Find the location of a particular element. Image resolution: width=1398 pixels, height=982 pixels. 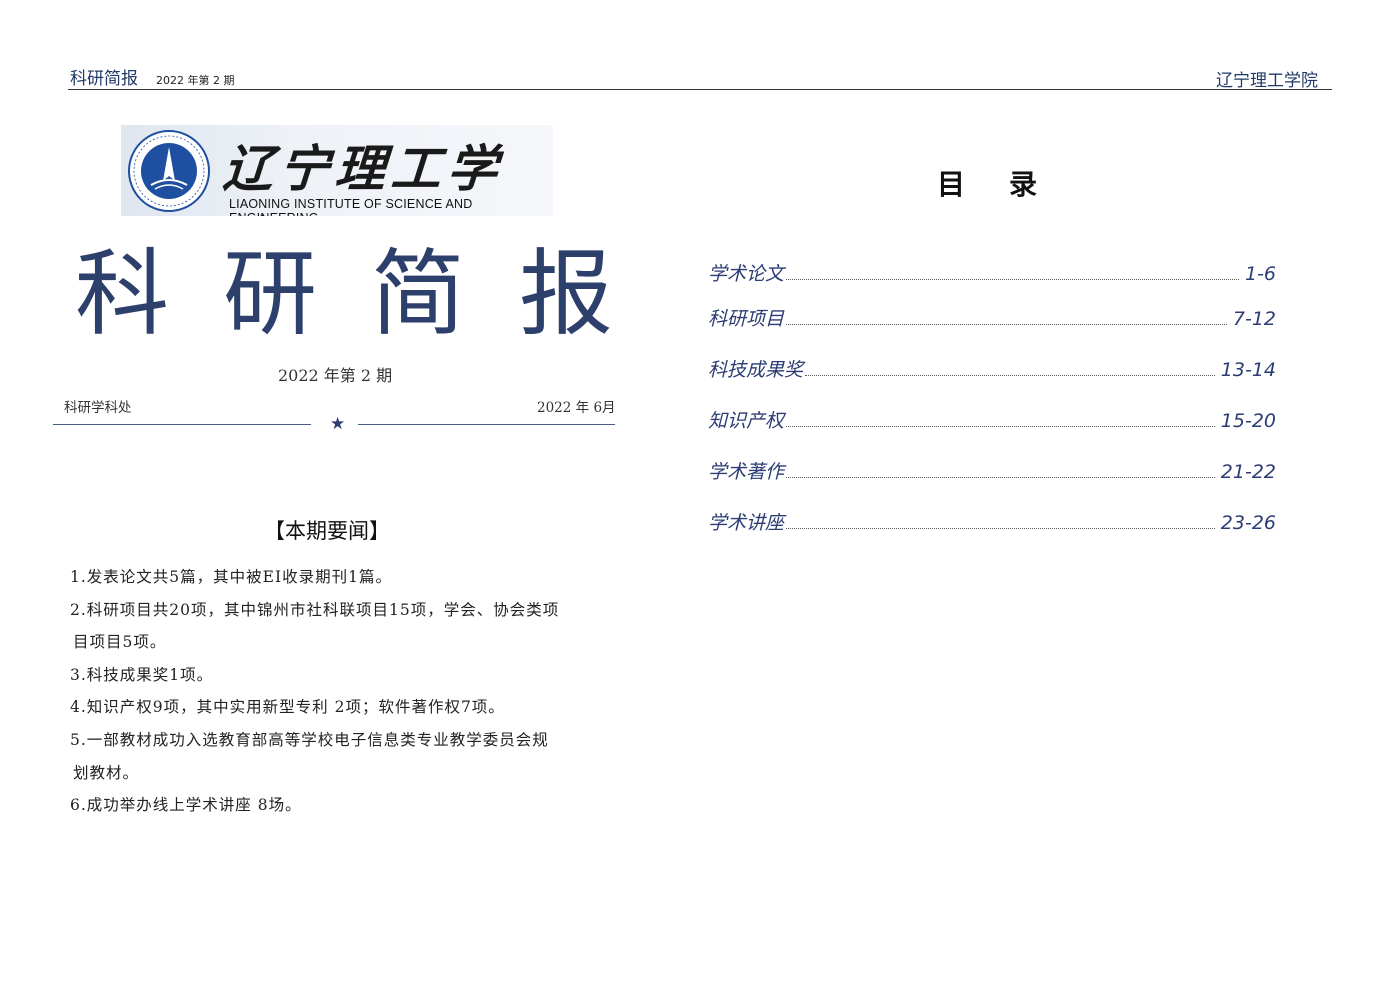

highlight-item: 4.知识产权9项，其中实用新型专利 2项；软件著作权7项。 is located at coordinates (287, 707).